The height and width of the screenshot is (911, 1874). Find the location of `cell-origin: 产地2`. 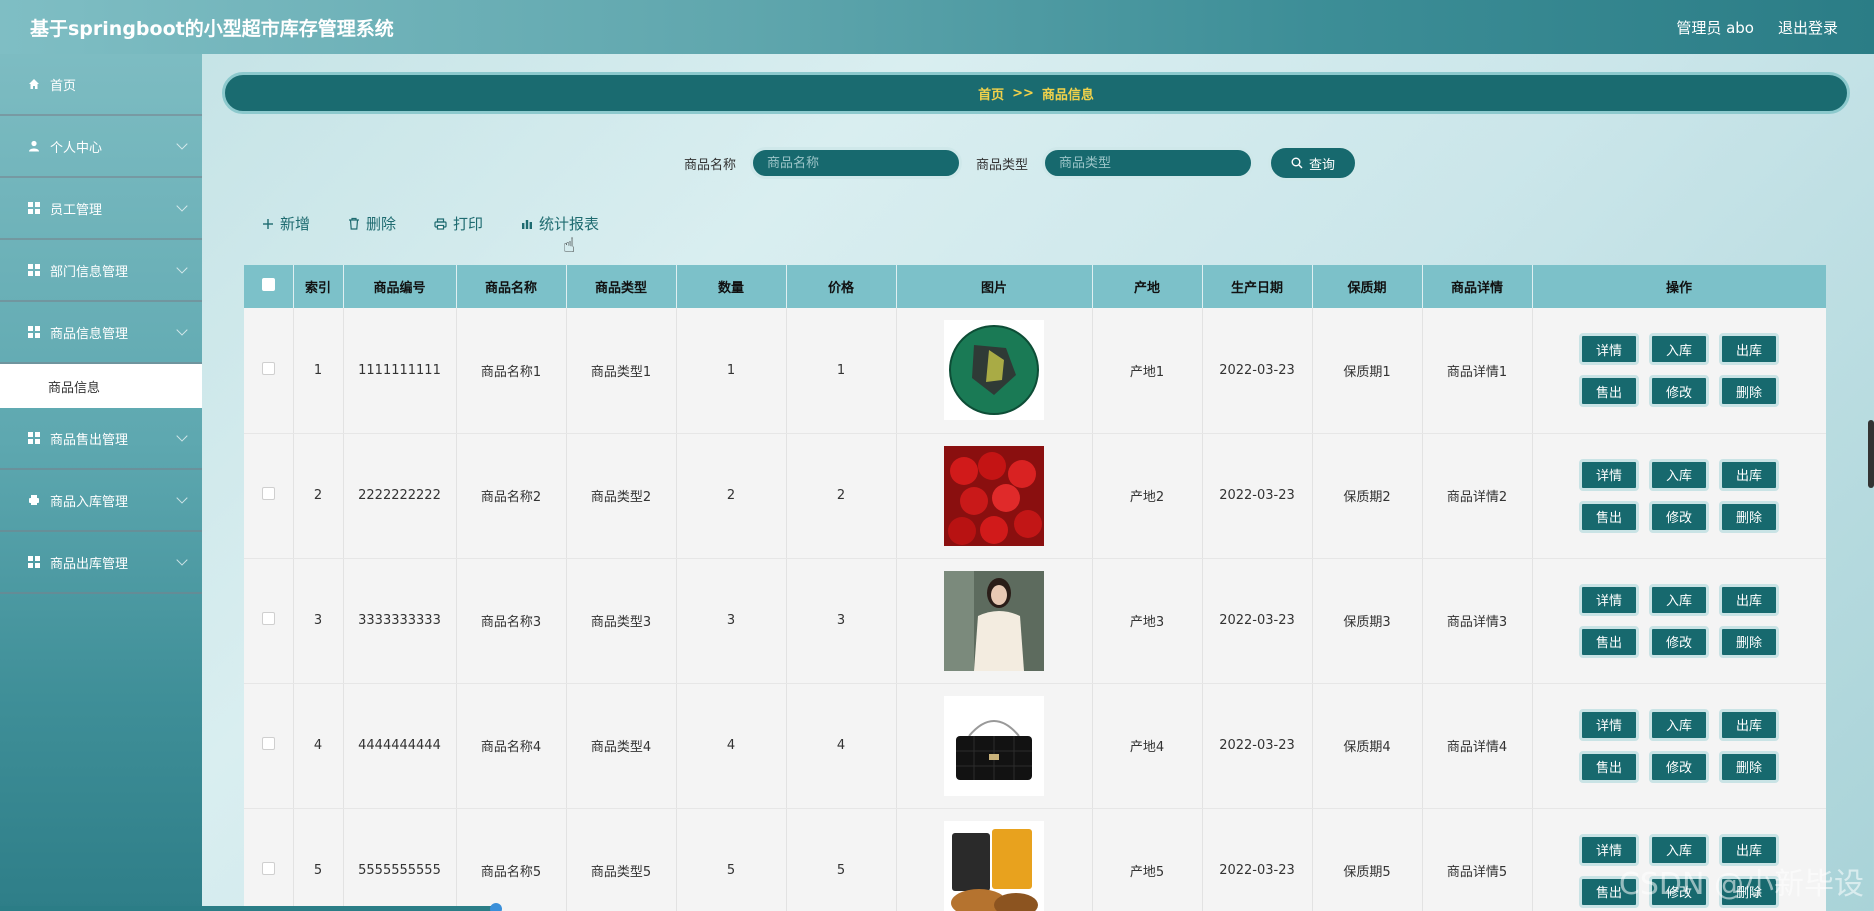

cell-origin: 产地2 is located at coordinates (1147, 496).